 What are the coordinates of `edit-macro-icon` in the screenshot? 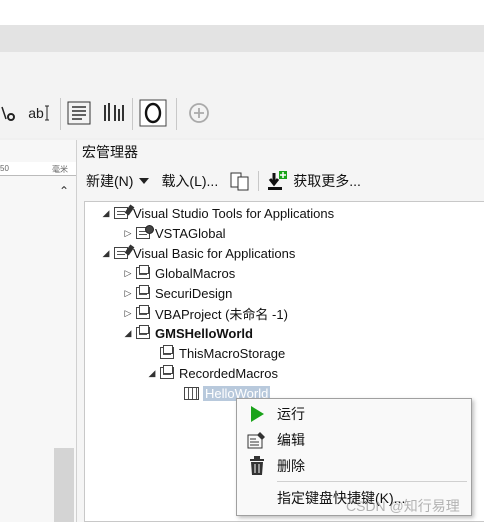 It's located at (257, 440).